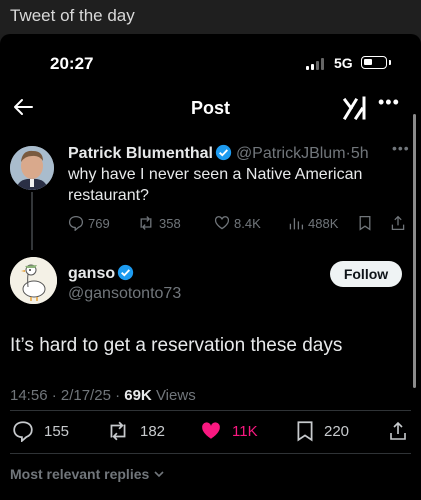  I want to click on caption-bar: Tweet of the day, so click(210, 17).